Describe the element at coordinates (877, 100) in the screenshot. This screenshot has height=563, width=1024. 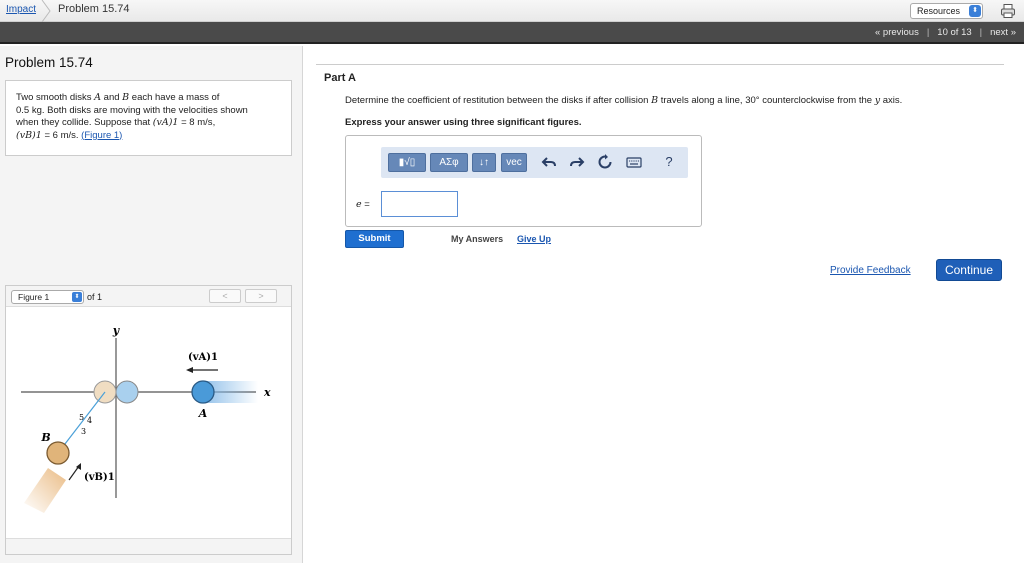
I see `question-axis: y` at that location.